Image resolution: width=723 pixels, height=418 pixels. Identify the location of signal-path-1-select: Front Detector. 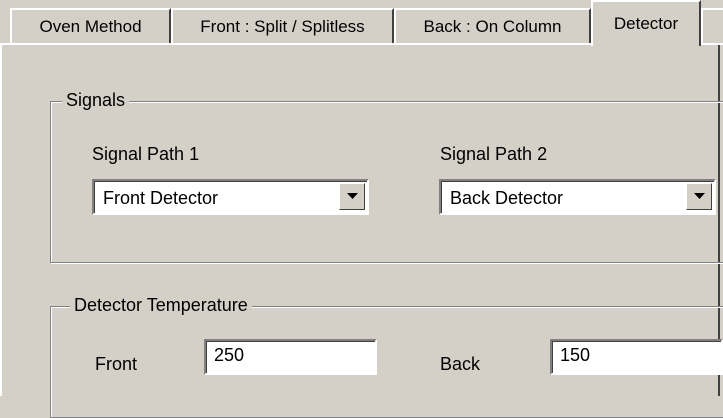
(230, 197).